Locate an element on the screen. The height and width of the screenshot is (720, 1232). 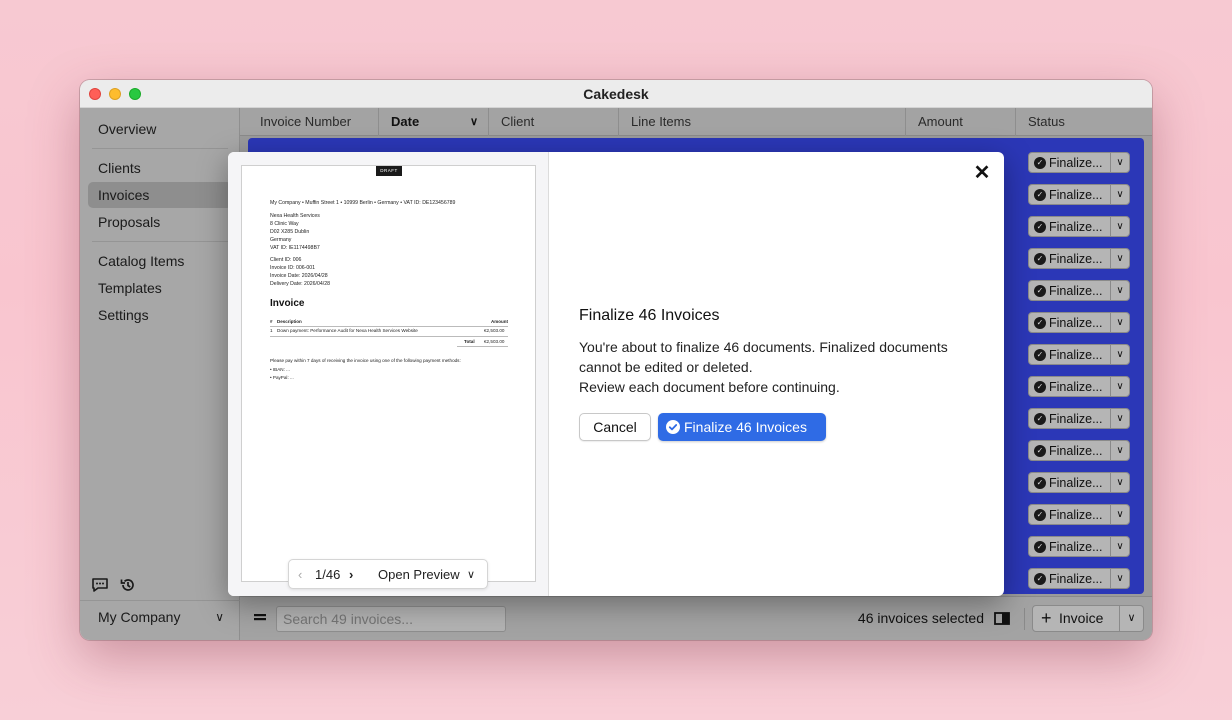
title-bar: Cakedesk is located at coordinates (616, 94).